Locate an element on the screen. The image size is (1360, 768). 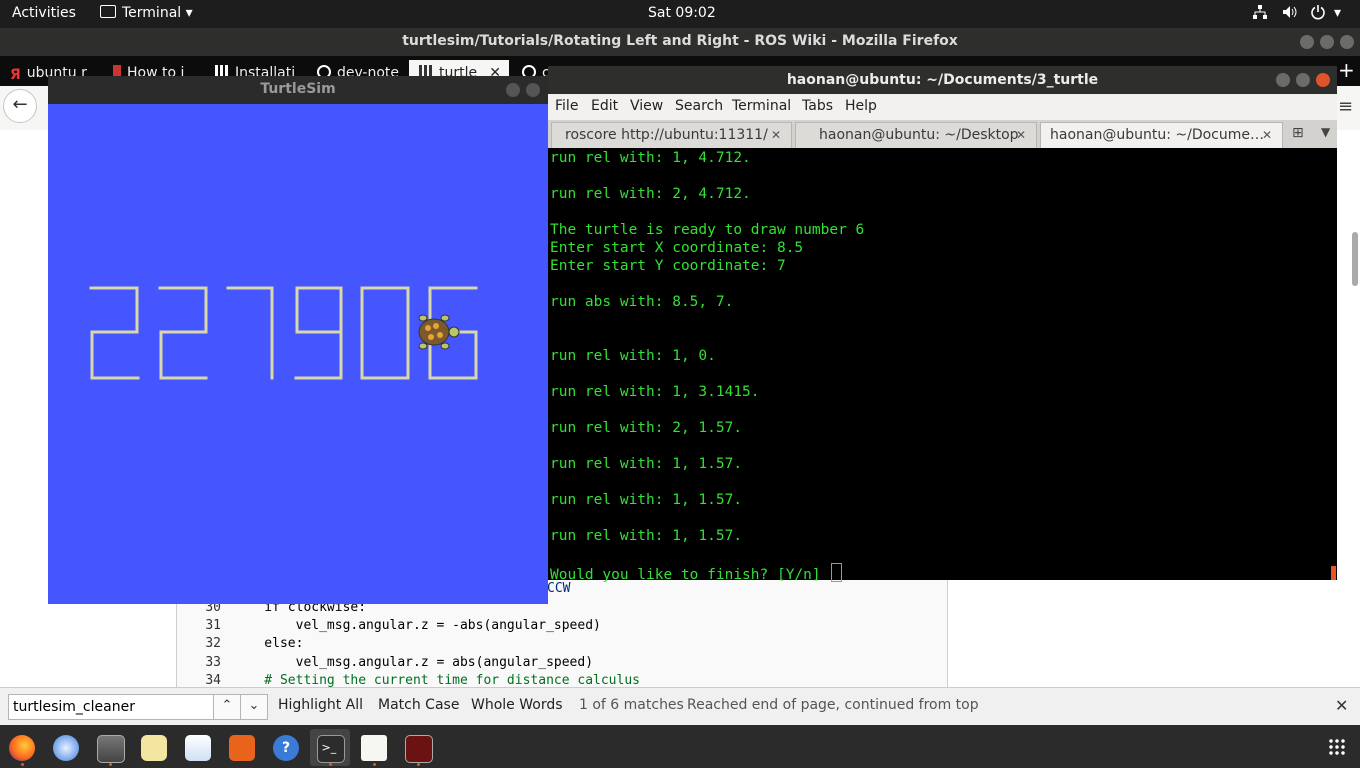
volume-icon is located at coordinates (1290, 14).